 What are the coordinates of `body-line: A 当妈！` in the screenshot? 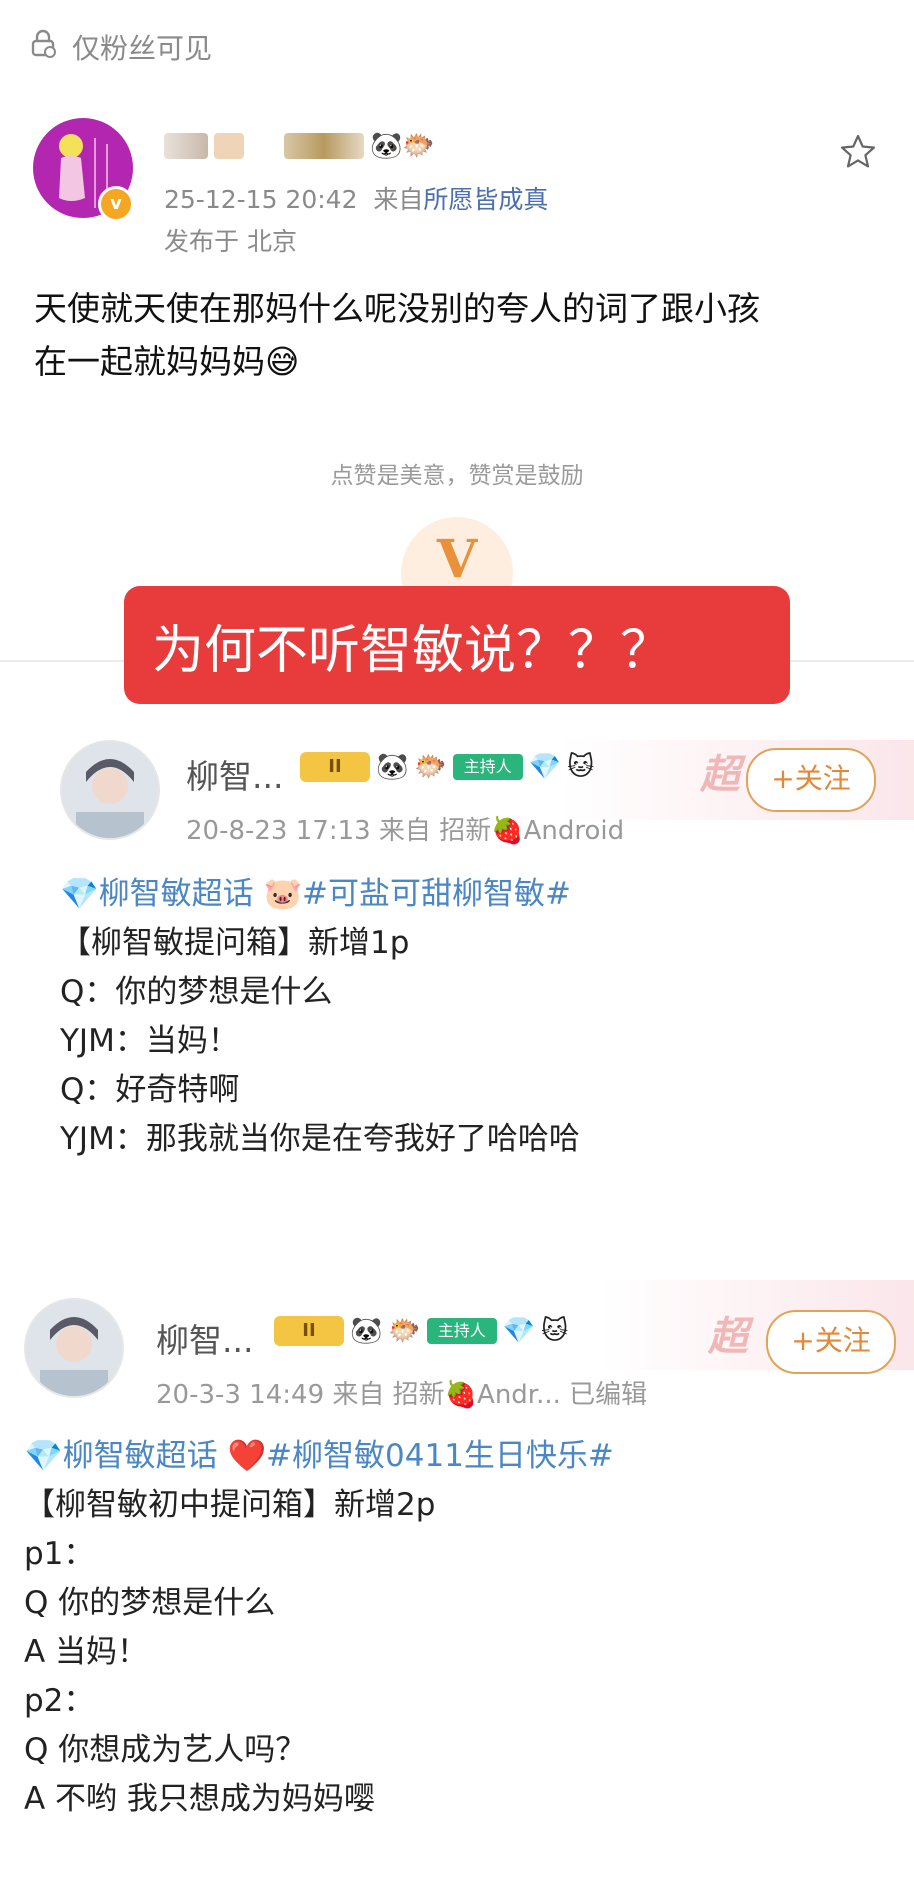 It's located at (86, 1652).